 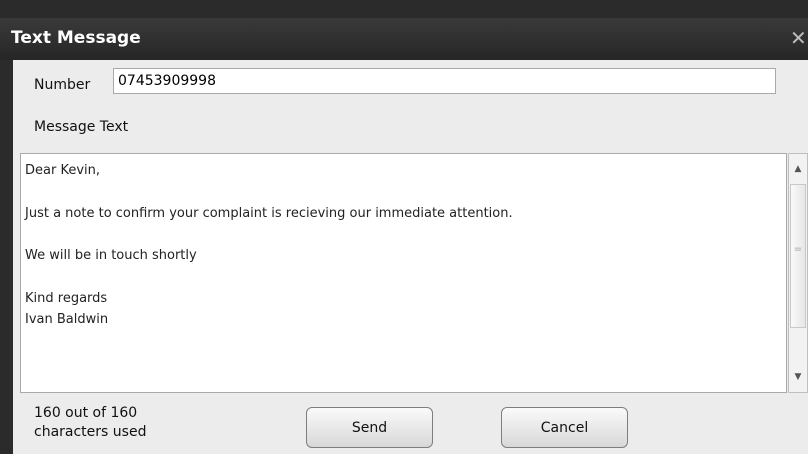 I want to click on counter-line-2: characters used, so click(x=90, y=432).